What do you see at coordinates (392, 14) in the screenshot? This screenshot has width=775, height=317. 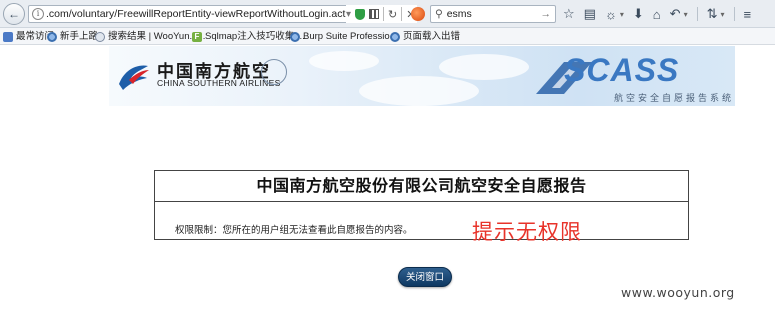 I see `reload-icon: ↻` at bounding box center [392, 14].